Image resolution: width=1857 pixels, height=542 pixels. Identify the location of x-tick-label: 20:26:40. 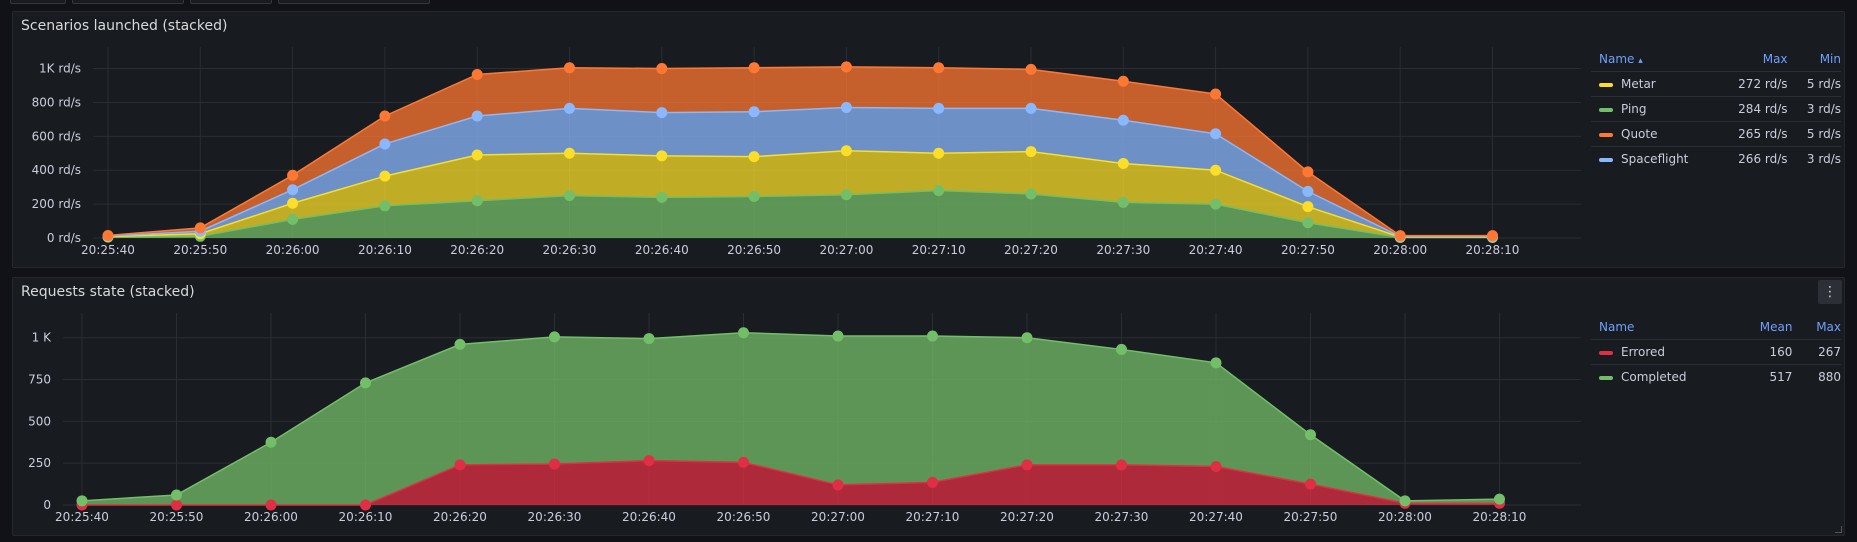
(662, 250).